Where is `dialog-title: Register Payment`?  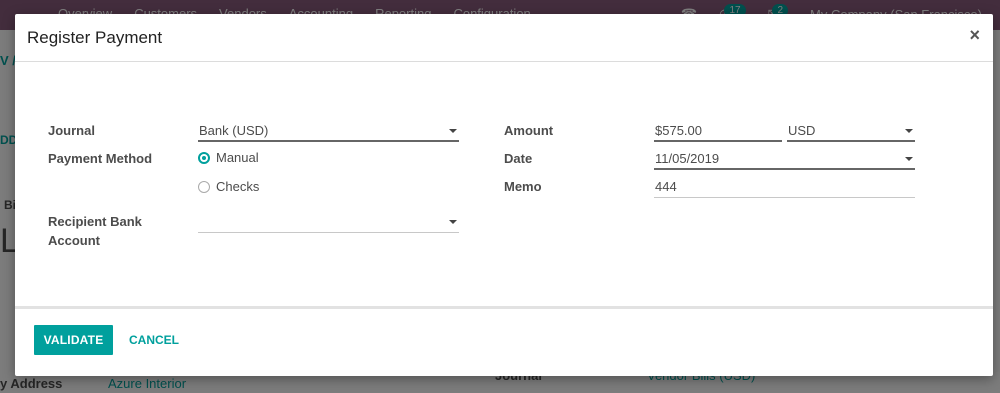
dialog-title: Register Payment is located at coordinates (95, 37).